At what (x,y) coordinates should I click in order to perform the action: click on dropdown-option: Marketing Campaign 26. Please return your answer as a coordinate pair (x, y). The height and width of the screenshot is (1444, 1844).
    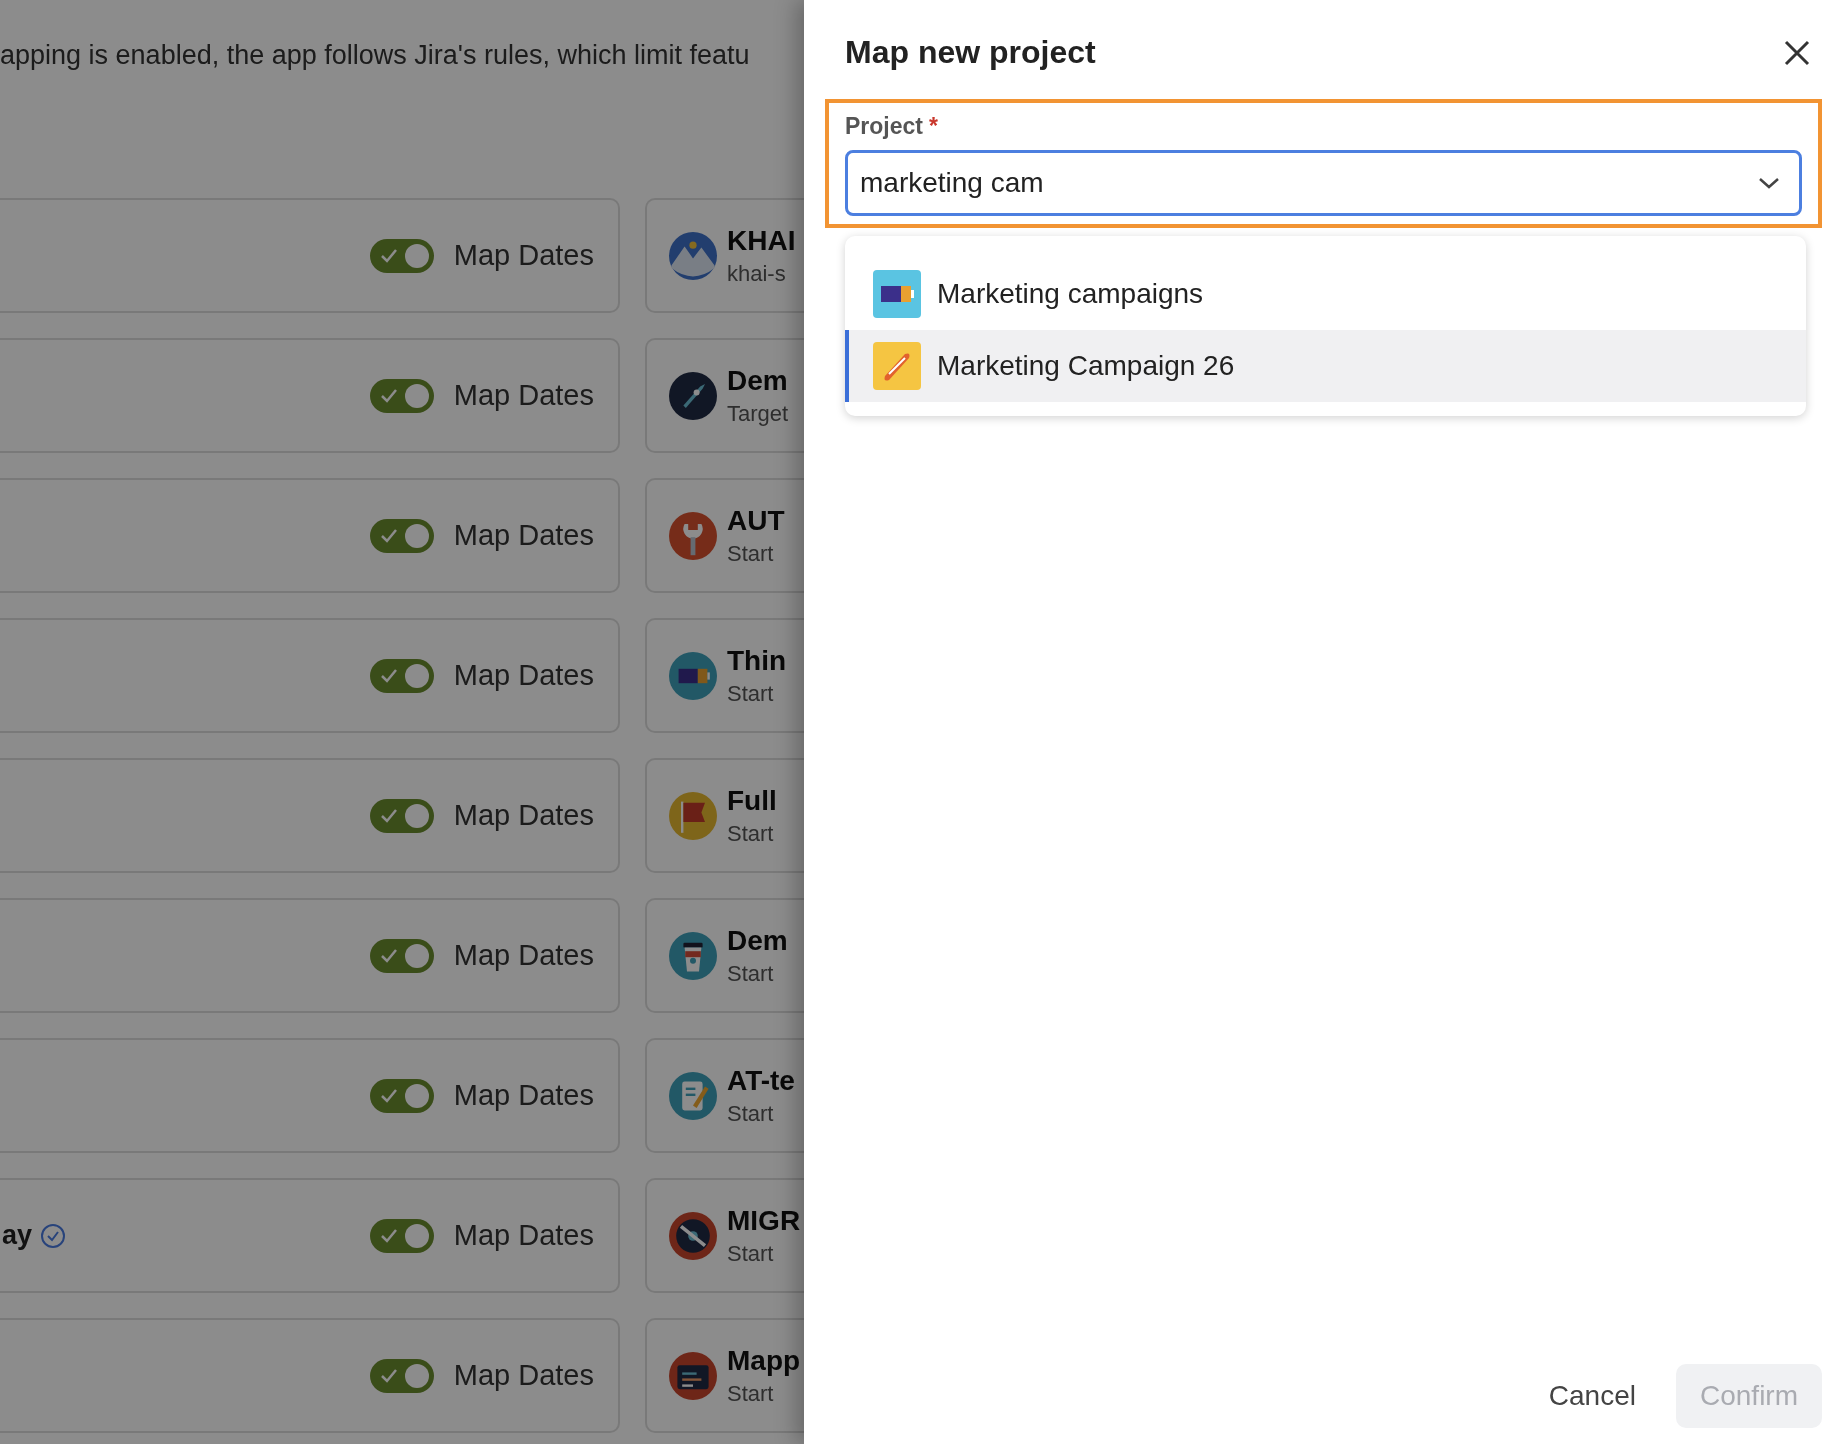
    Looking at the image, I should click on (1325, 366).